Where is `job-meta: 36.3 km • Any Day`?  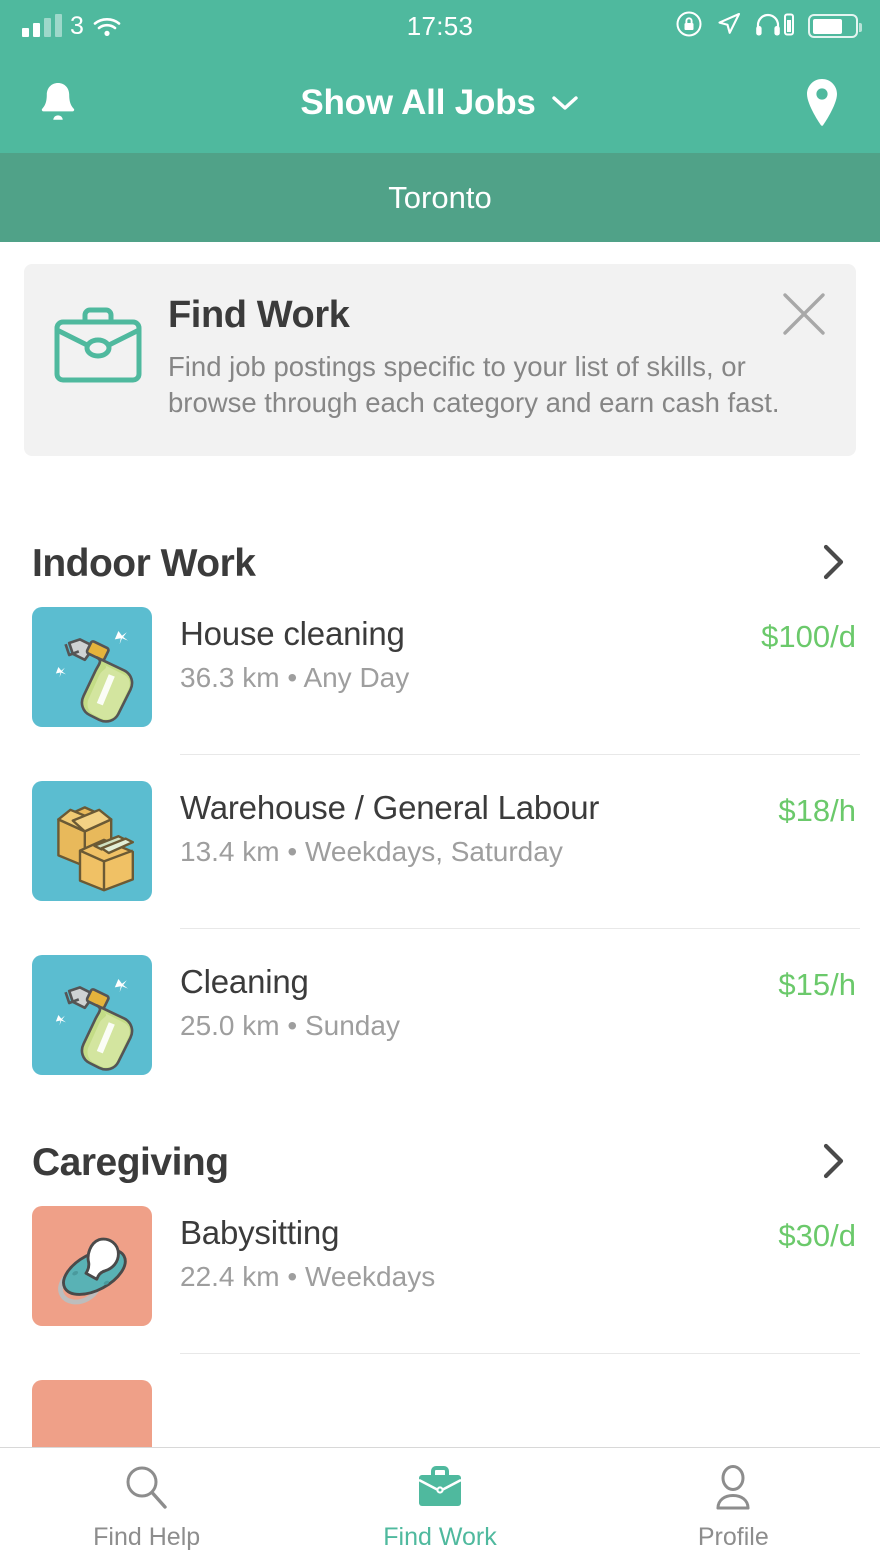 job-meta: 36.3 km • Any Day is located at coordinates (294, 678).